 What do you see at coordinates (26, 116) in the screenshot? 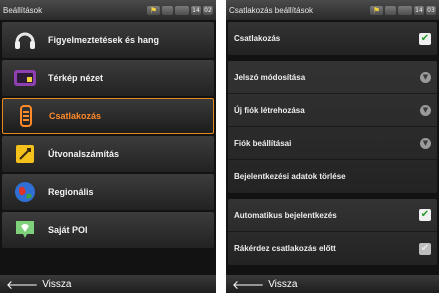
I see `connection-icon` at bounding box center [26, 116].